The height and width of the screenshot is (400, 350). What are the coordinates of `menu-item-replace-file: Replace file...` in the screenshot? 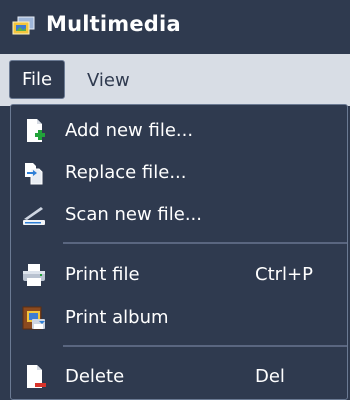 It's located at (179, 173).